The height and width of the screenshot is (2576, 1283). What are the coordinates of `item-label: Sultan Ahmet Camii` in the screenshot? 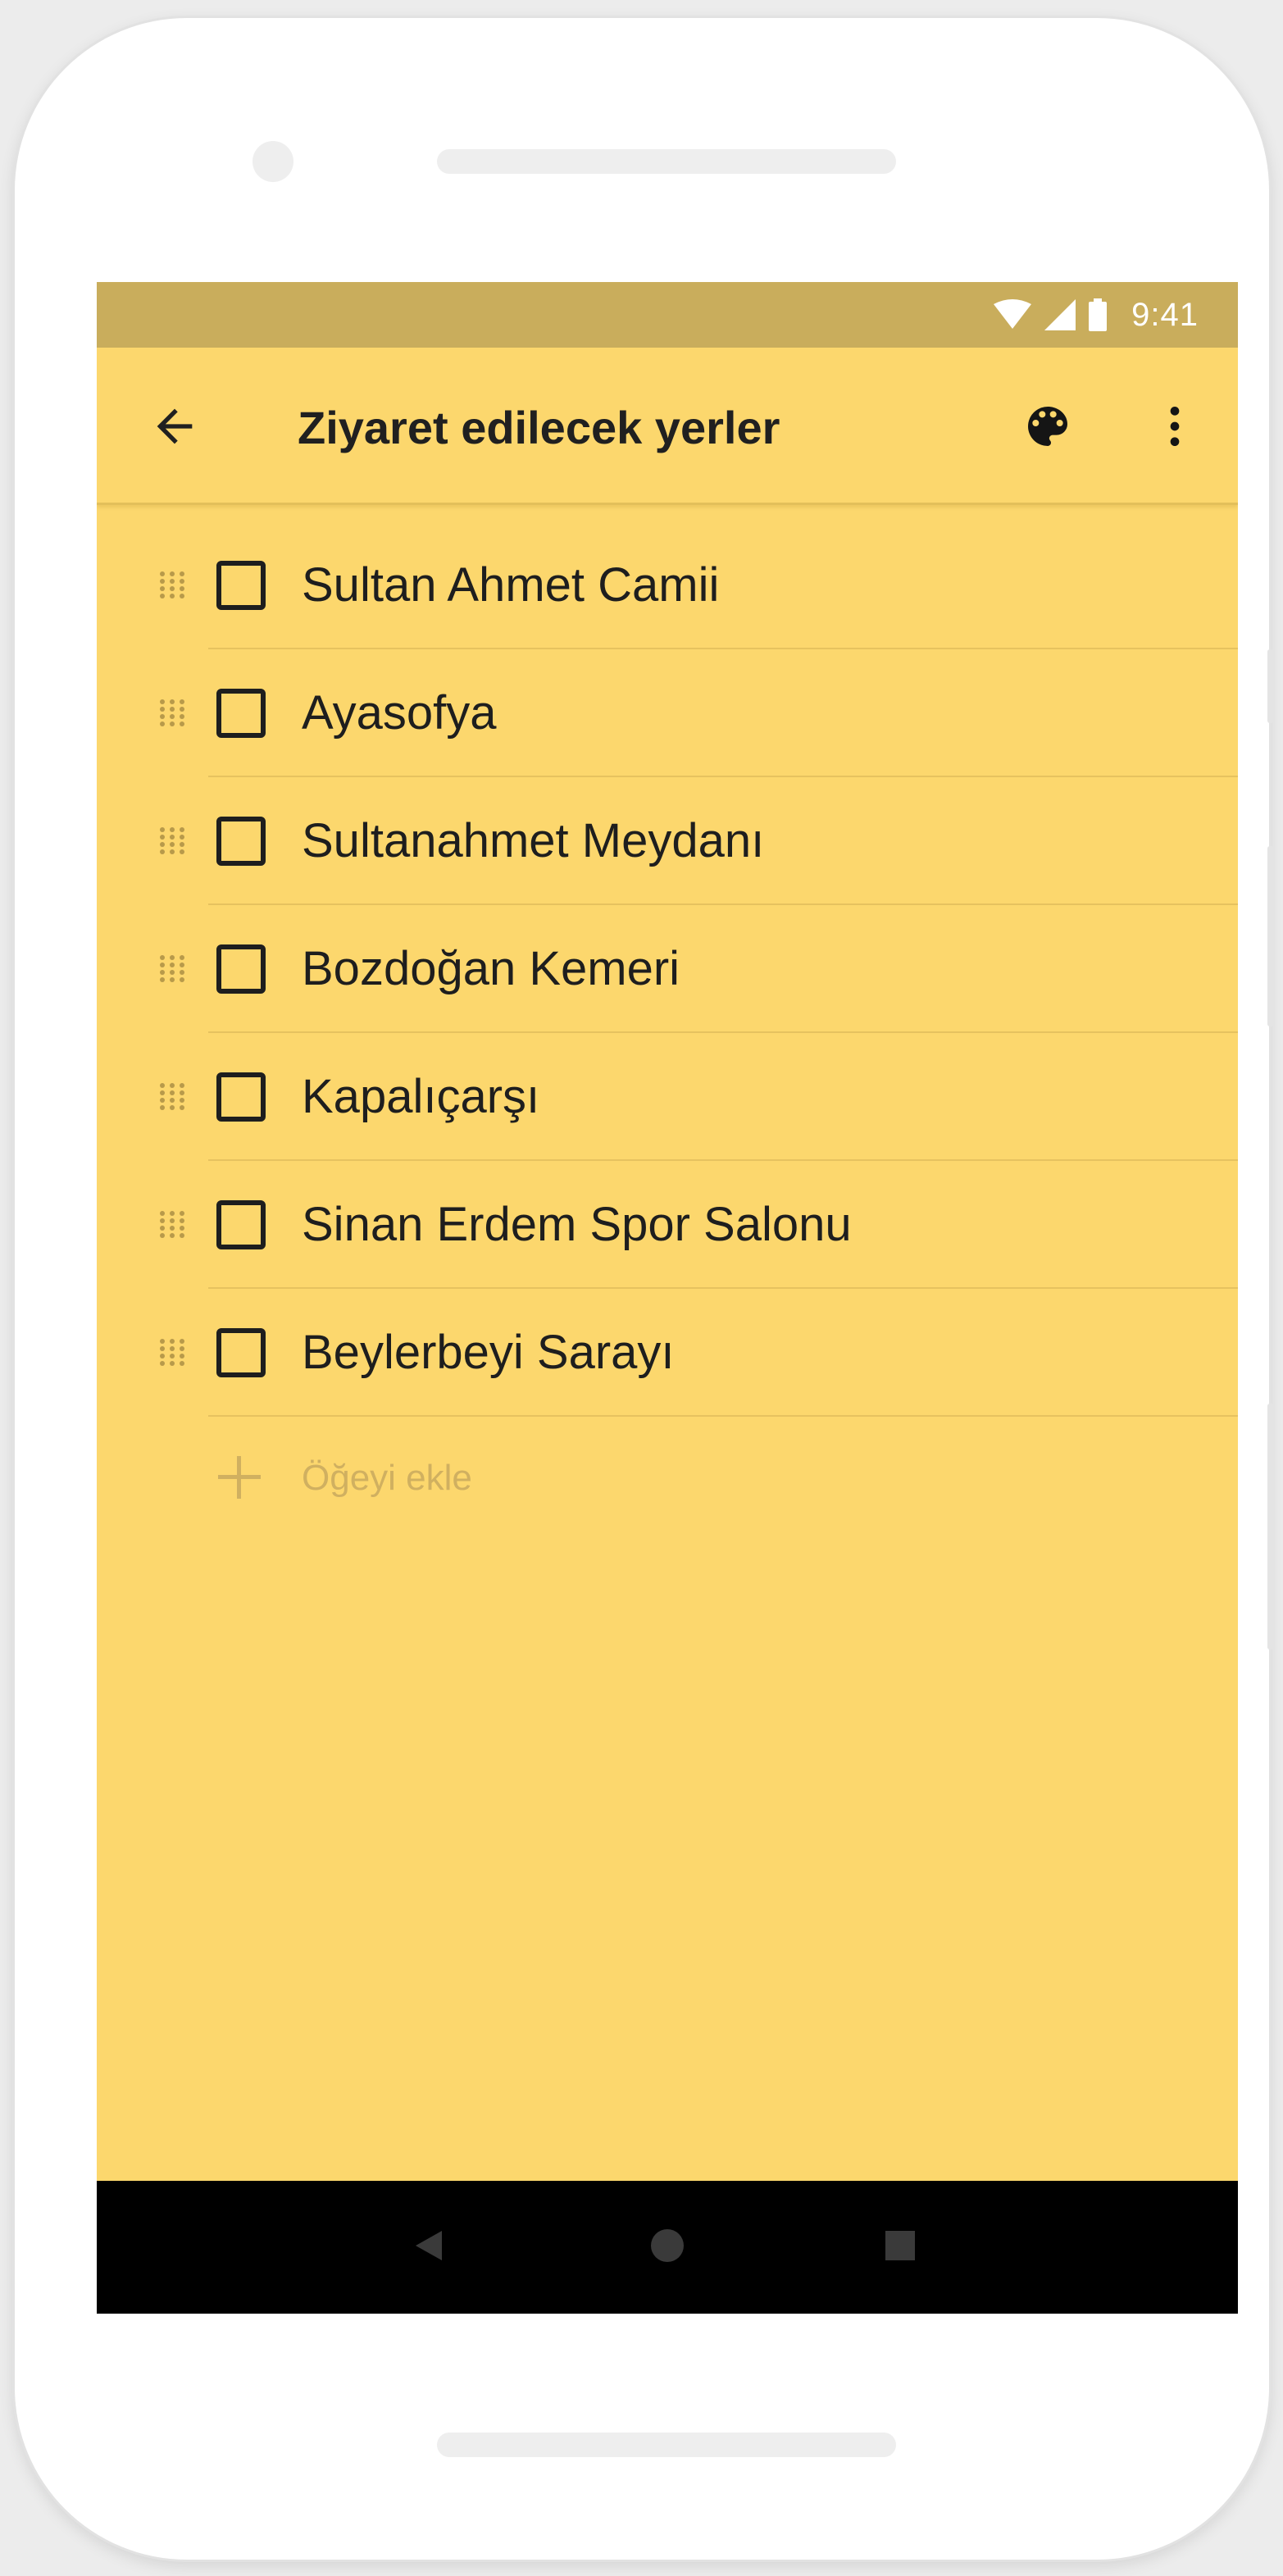 It's located at (510, 585).